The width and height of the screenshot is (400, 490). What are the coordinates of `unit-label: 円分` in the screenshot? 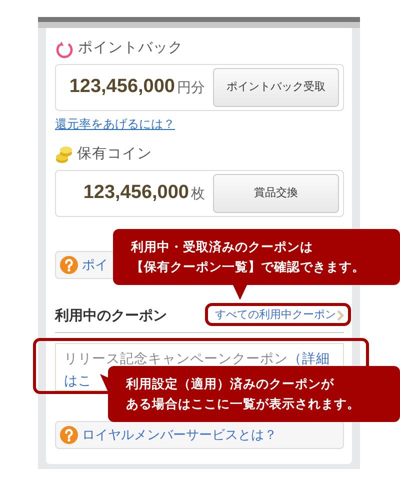 It's located at (191, 87).